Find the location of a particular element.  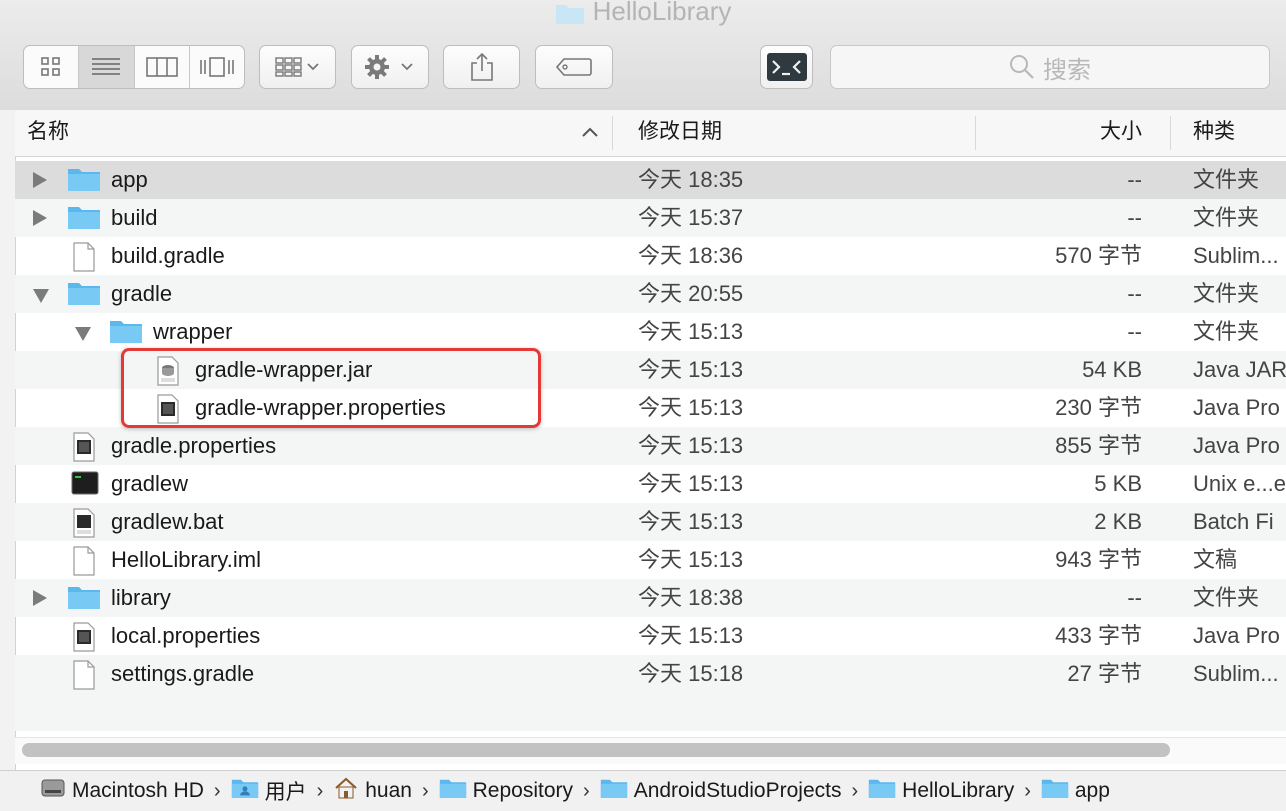

file-size: 54 KB is located at coordinates (1112, 369).